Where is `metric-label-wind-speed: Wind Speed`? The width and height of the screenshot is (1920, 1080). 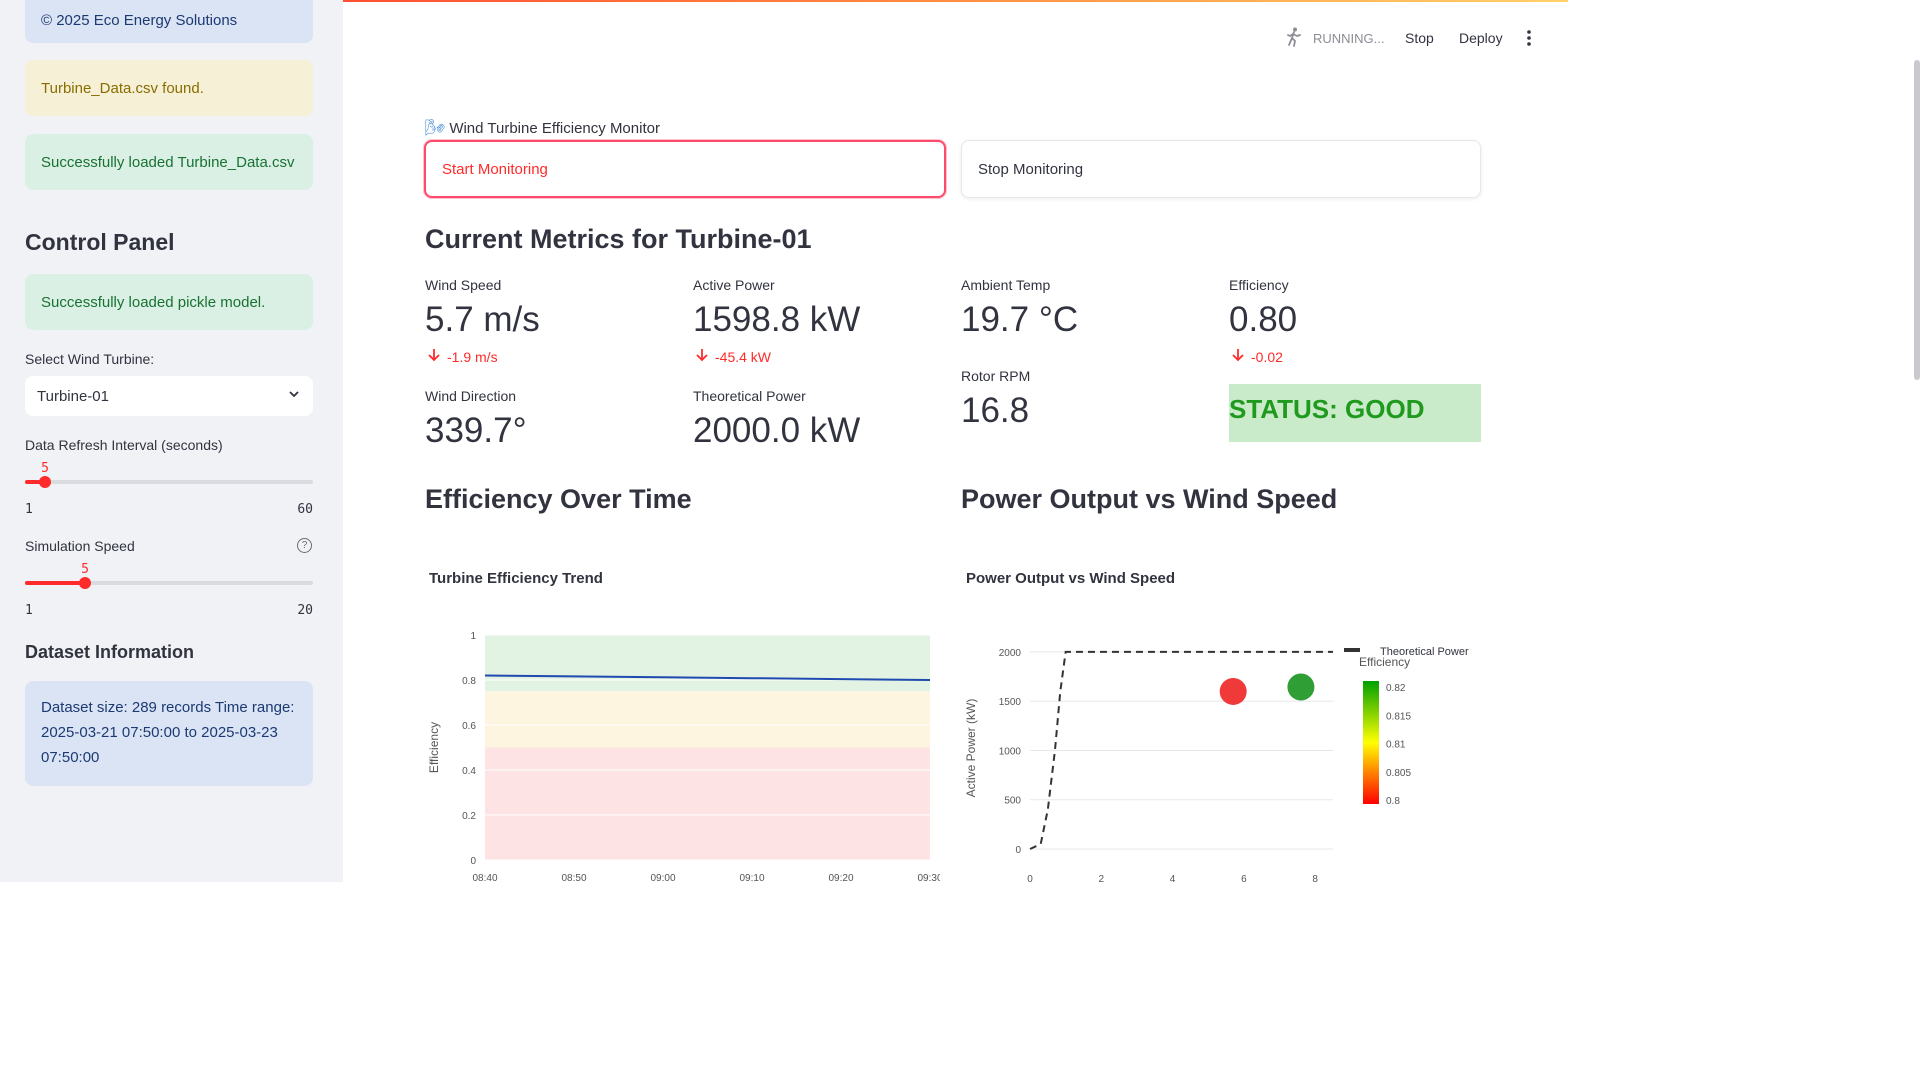
metric-label-wind-speed: Wind Speed is located at coordinates (463, 285).